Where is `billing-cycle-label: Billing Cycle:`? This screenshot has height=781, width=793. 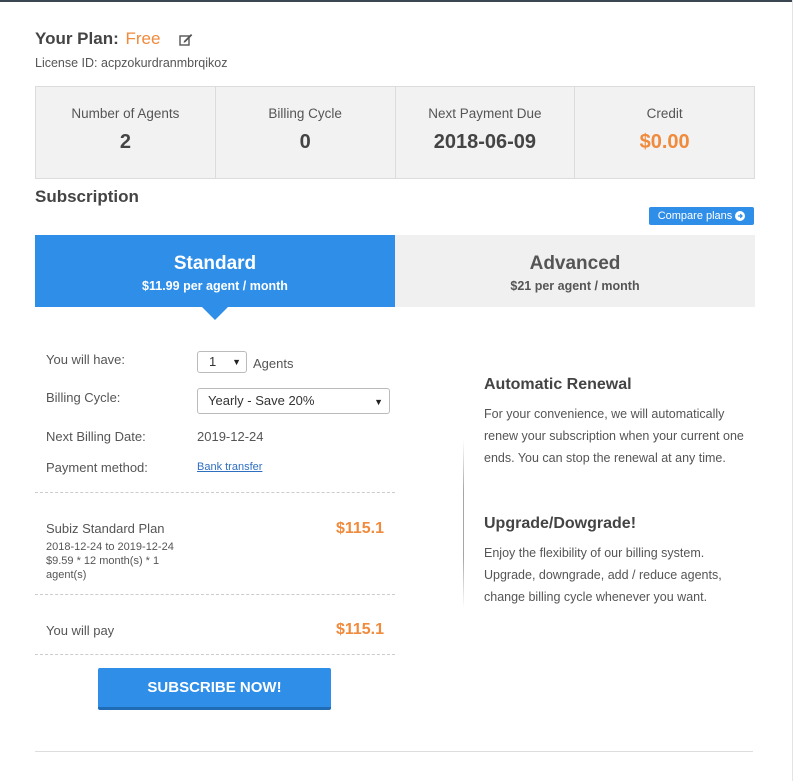
billing-cycle-label: Billing Cycle: is located at coordinates (83, 397).